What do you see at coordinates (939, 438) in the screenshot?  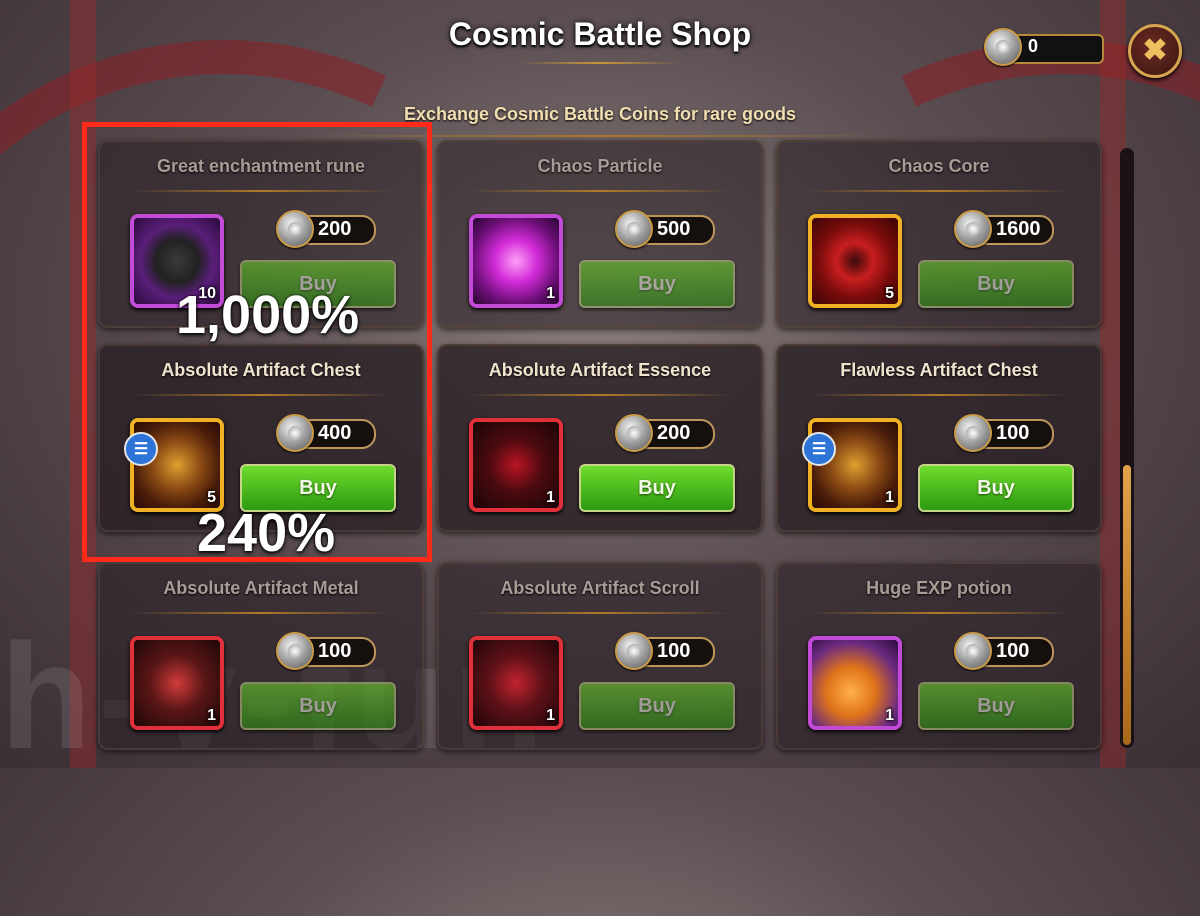 I see `shop-item-card: Flawless Artifact Chest ☰ 1 100 Buy` at bounding box center [939, 438].